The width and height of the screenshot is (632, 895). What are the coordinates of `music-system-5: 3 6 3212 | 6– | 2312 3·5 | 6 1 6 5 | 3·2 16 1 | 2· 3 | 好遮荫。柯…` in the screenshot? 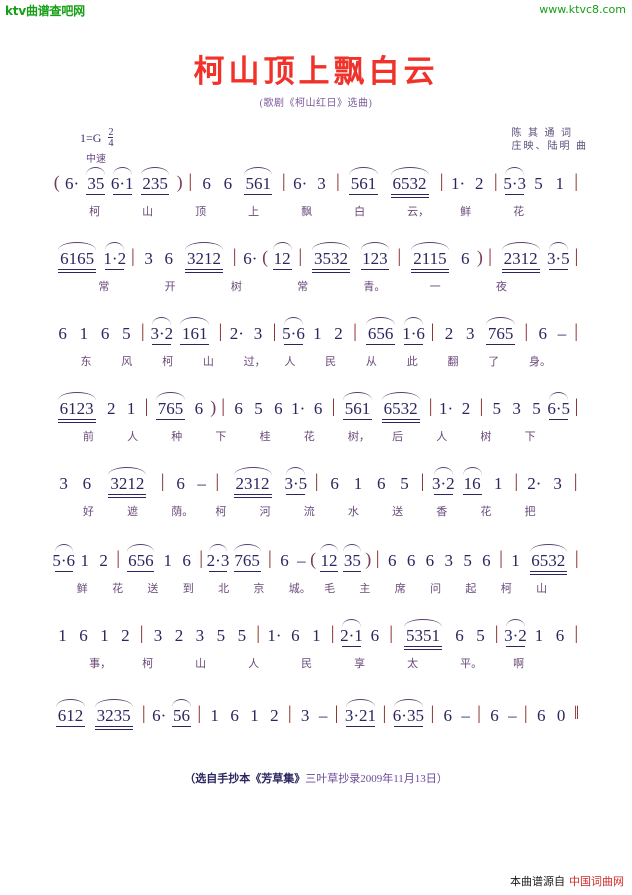 It's located at (317, 495).